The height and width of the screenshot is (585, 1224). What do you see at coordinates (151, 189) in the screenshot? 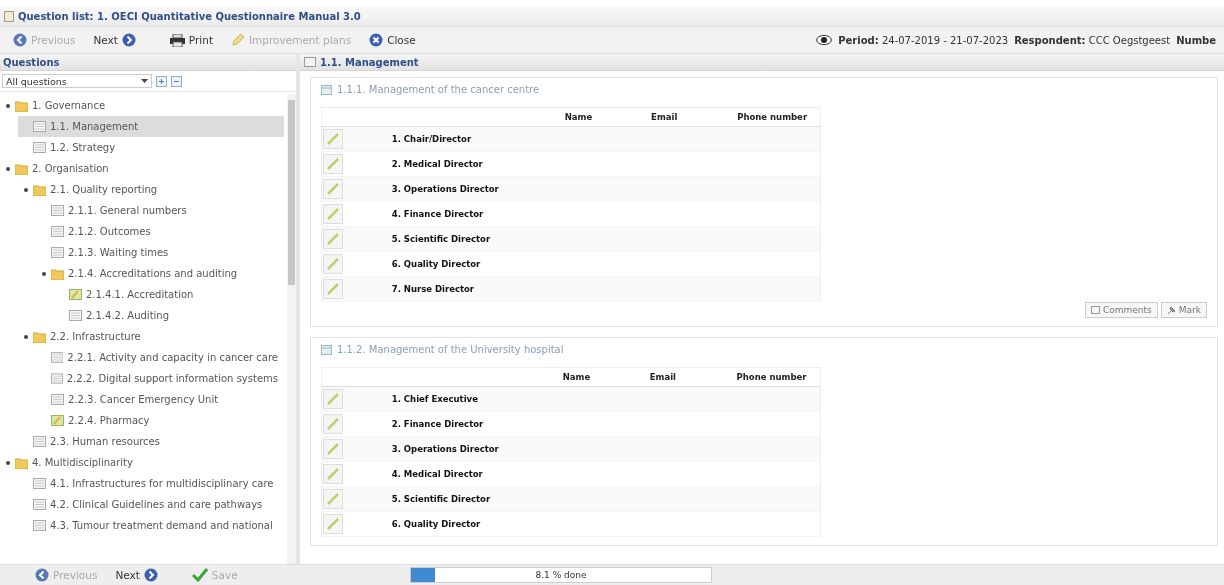
I see `tree-item: 2.1. Quality reporting` at bounding box center [151, 189].